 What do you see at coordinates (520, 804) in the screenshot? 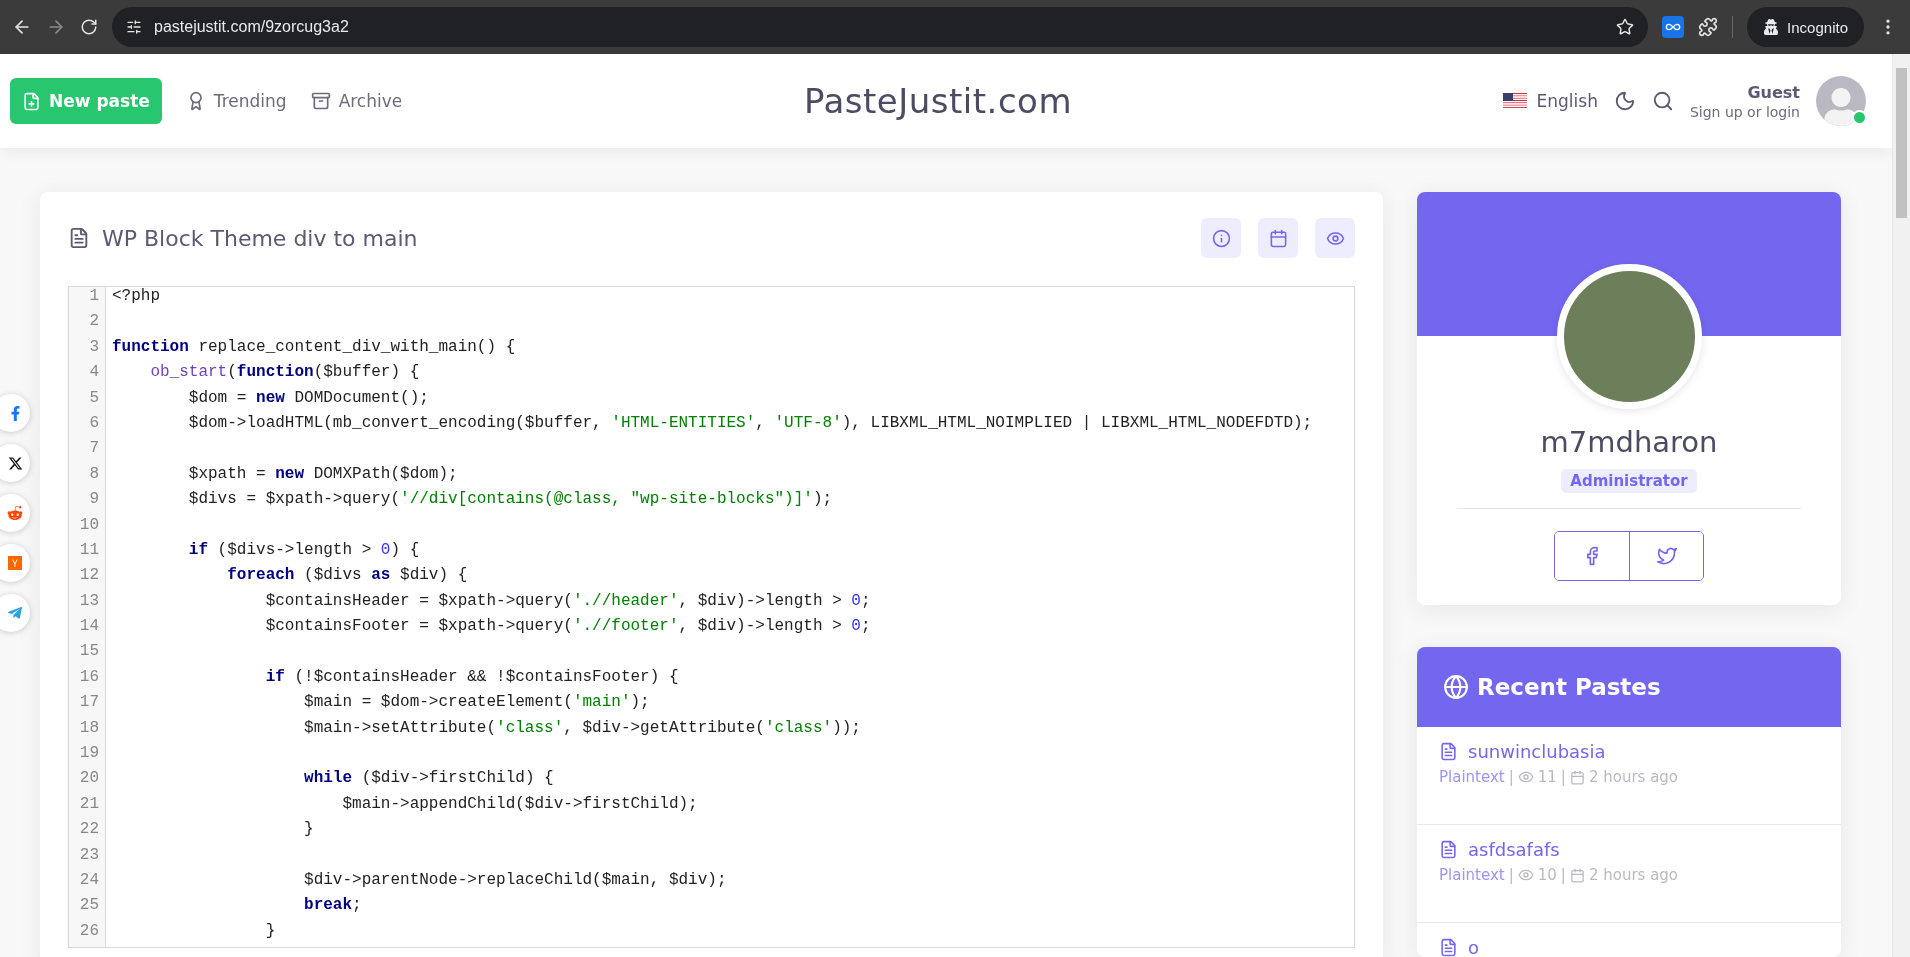
I see `code-line: $main->appendChild($div->firstChild);` at bounding box center [520, 804].